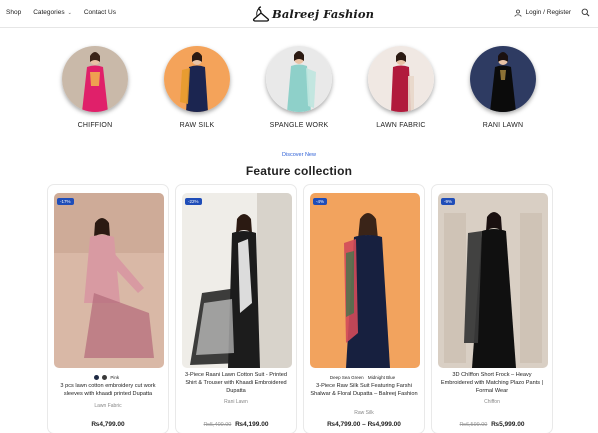 This screenshot has width=598, height=433. What do you see at coordinates (323, 14) in the screenshot?
I see `logo-text: Balreej Fashion` at bounding box center [323, 14].